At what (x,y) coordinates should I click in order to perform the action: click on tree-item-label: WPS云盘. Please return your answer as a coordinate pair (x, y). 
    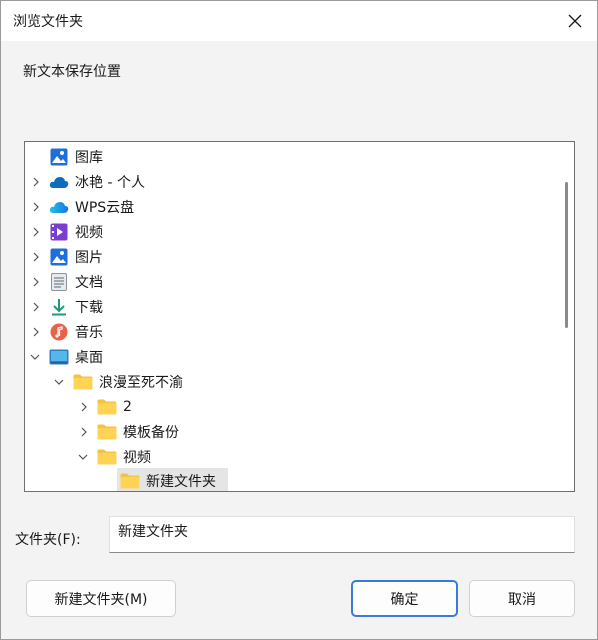
    Looking at the image, I should click on (105, 207).